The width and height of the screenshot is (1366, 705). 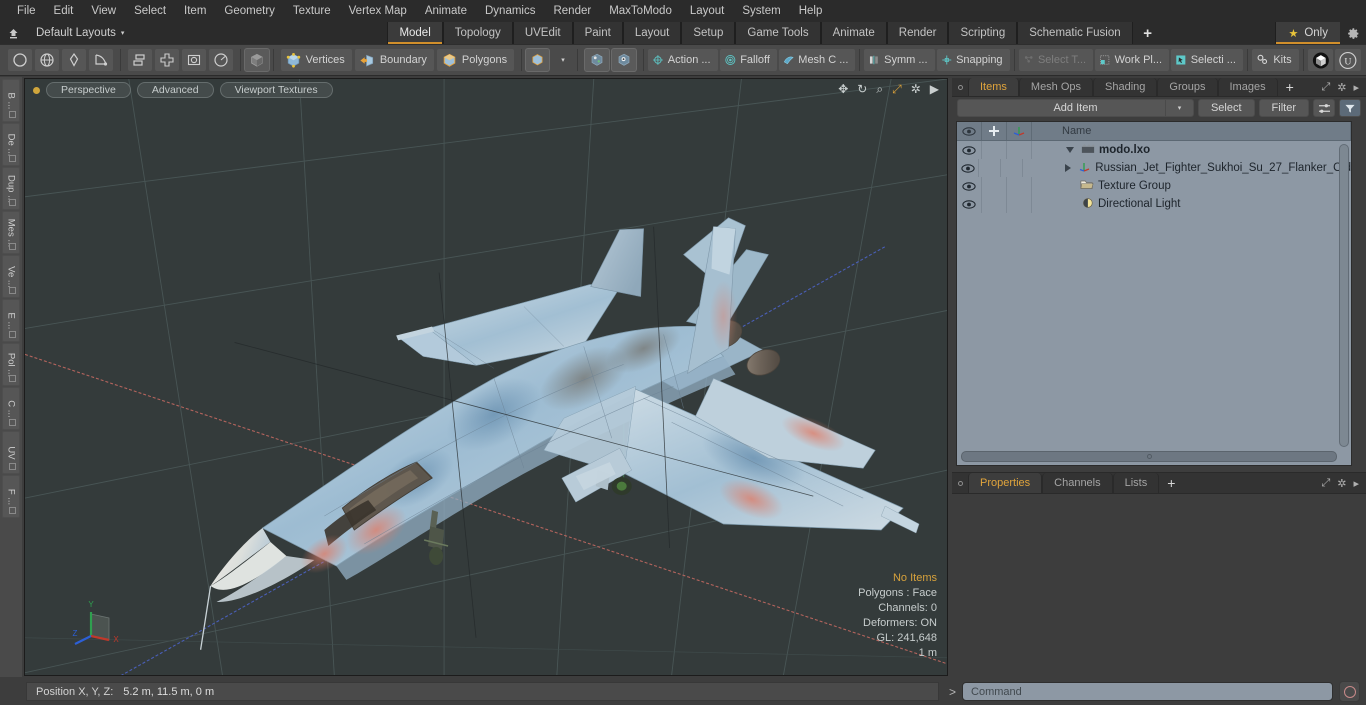 I want to click on menu-edit: Edit, so click(x=64, y=11).